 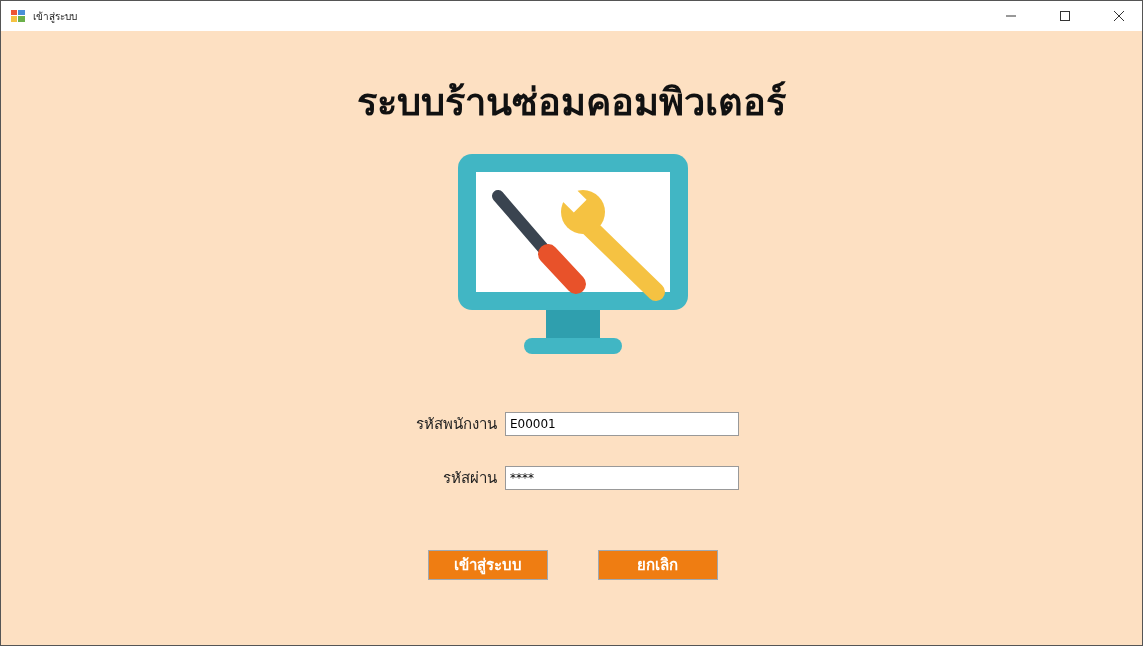 I want to click on field-label: รหัสพนักงาน, so click(x=456, y=424).